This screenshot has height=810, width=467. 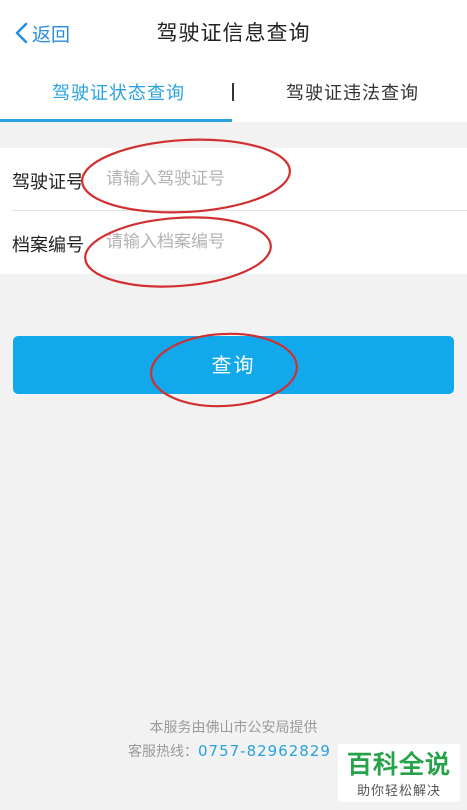 I want to click on hotline-label: 客服热线：, so click(x=163, y=752).